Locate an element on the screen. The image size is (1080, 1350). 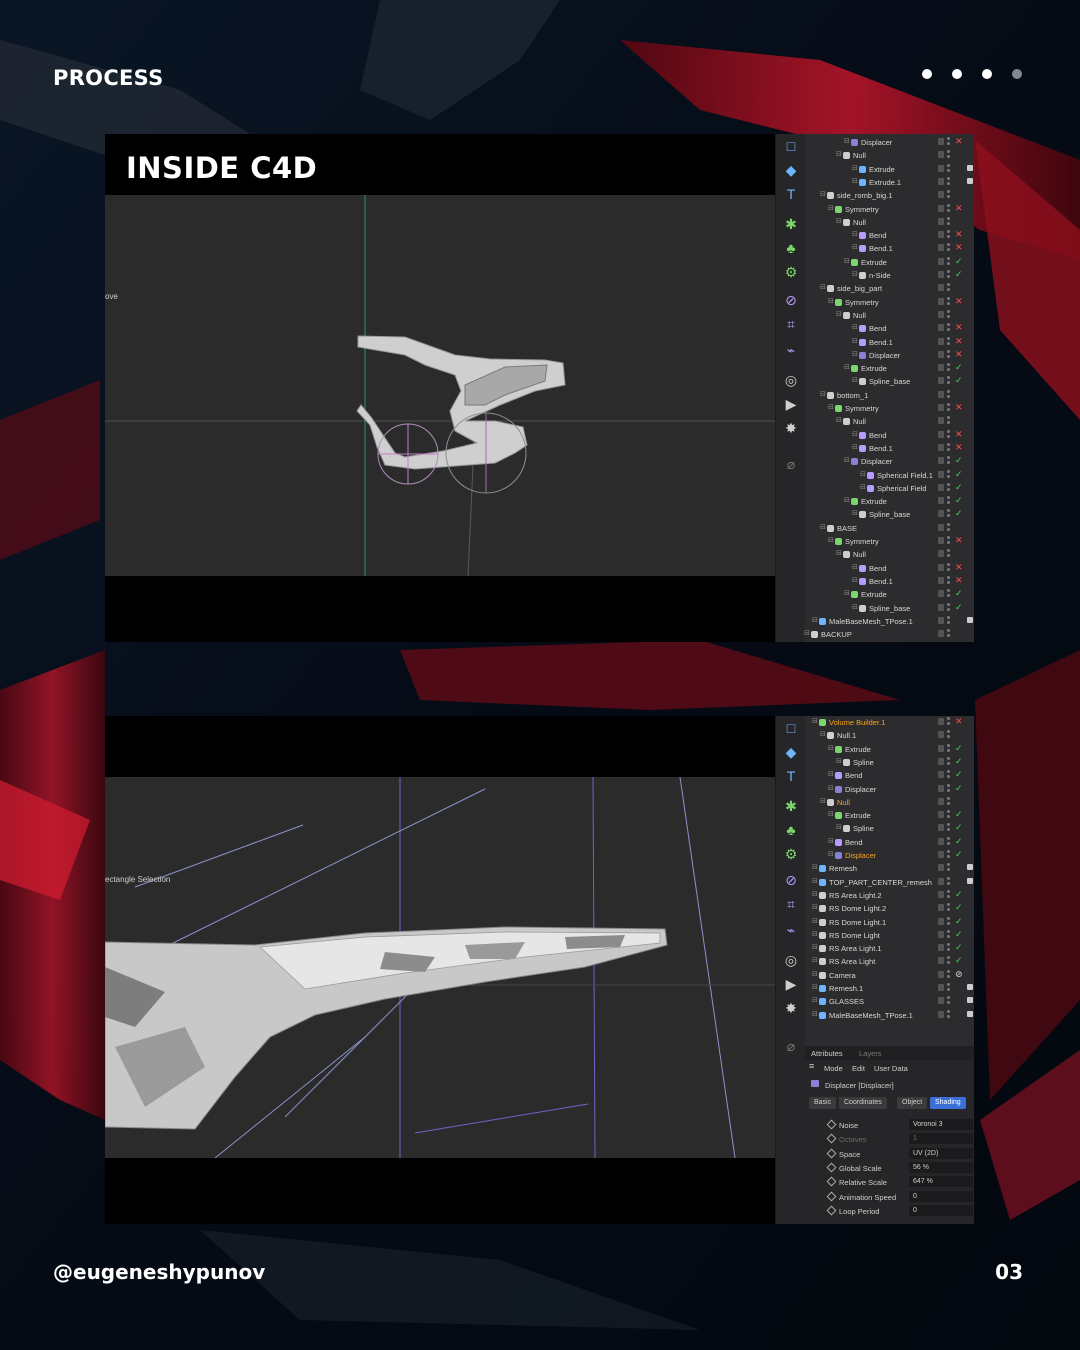
tree-row: ⊟ Volume Builder.1 ✕ is located at coordinates (889, 722).